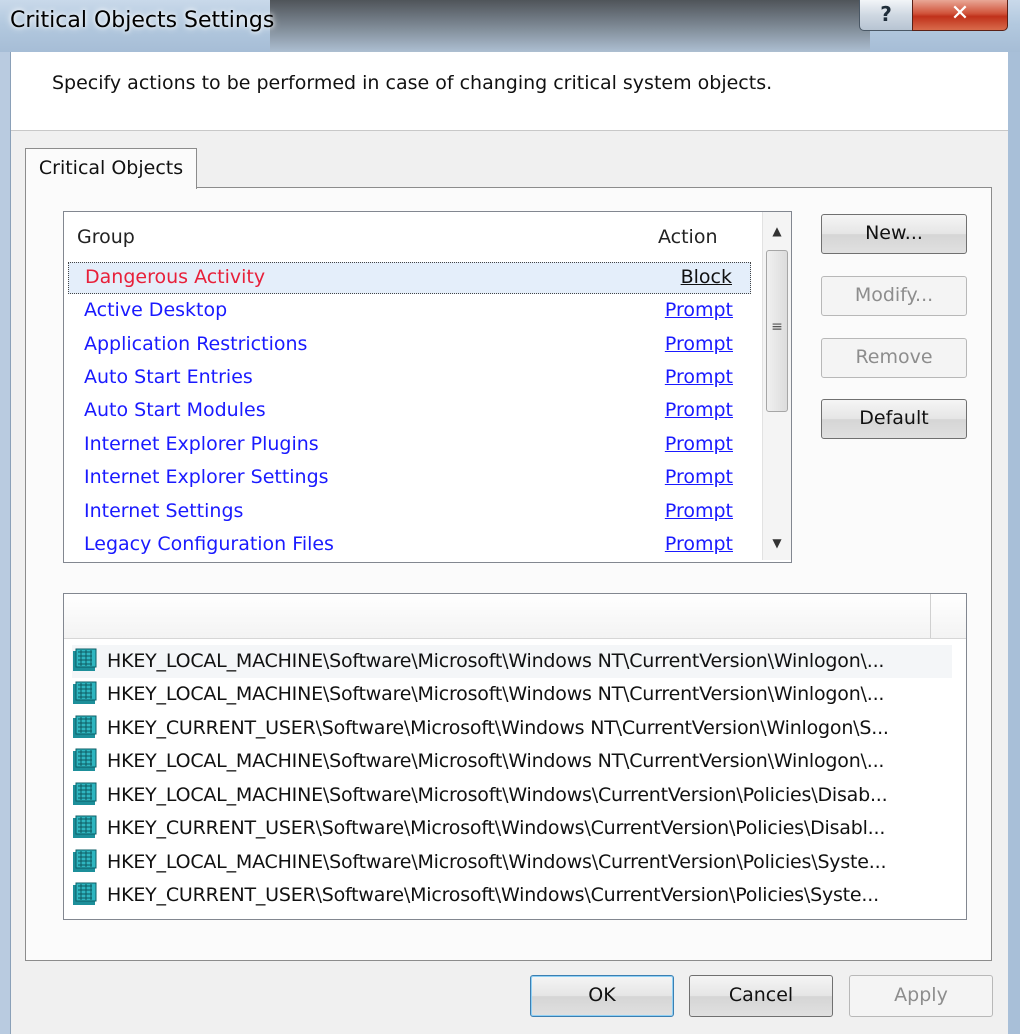 This screenshot has height=1034, width=1020. I want to click on window-frame-right, so click(1013, 543).